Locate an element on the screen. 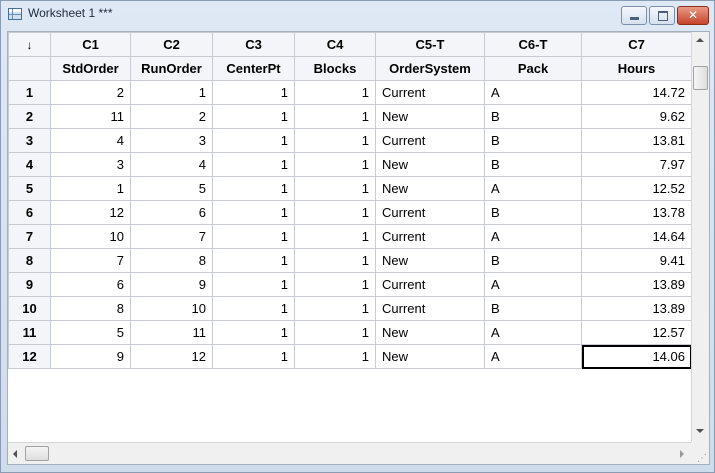  row-number-header: 5 is located at coordinates (29, 188).